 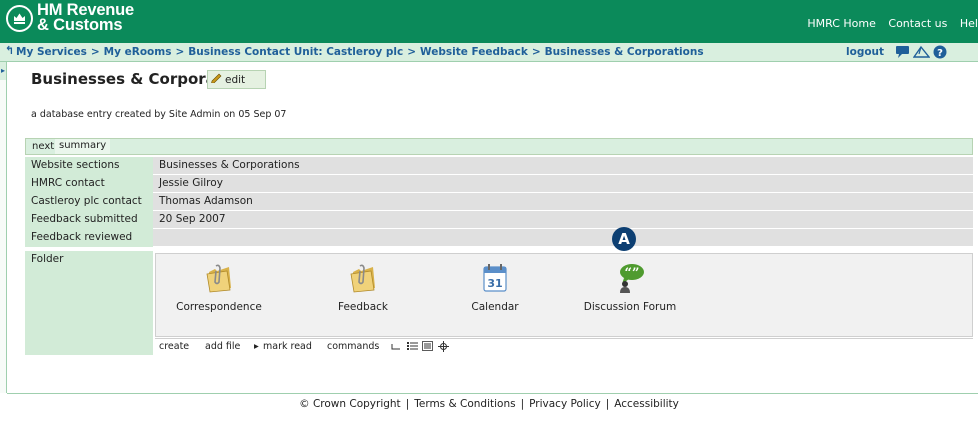 I want to click on folder-label: Folder, so click(x=89, y=303).